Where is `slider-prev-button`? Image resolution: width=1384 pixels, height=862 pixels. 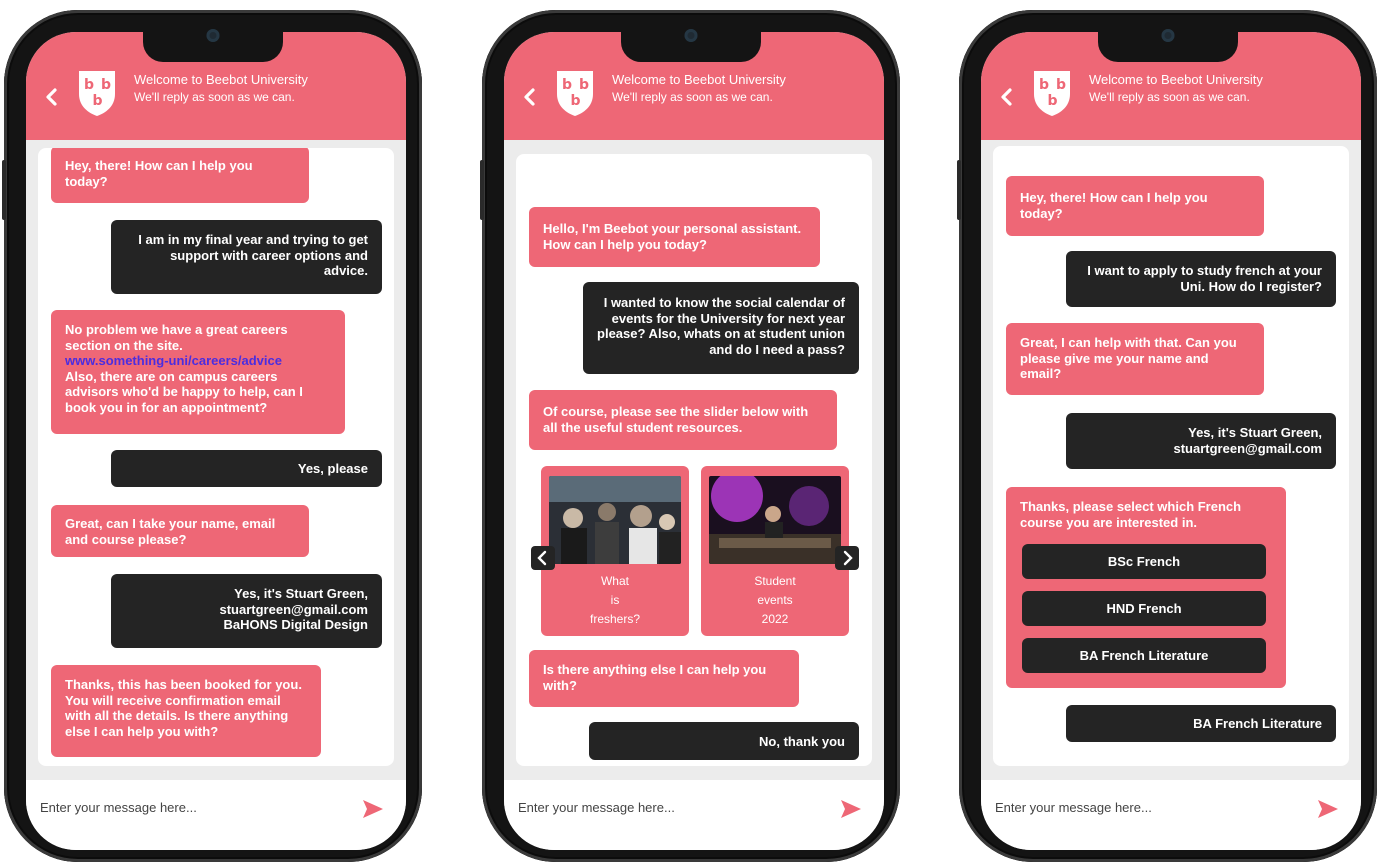 slider-prev-button is located at coordinates (543, 558).